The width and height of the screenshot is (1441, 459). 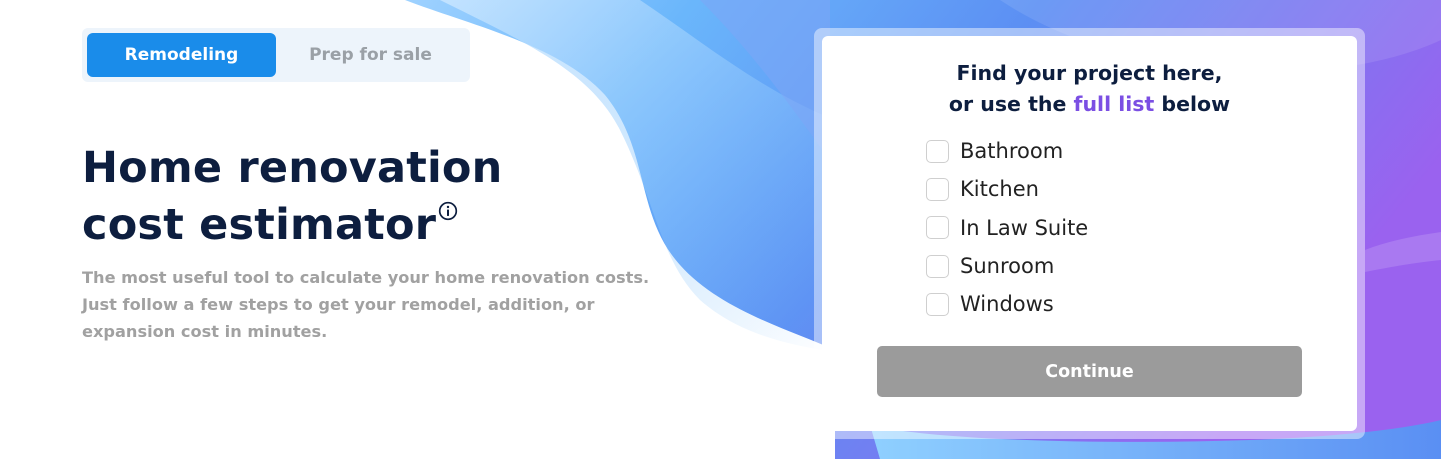 I want to click on page-title-line-2-wrap: cost estimator, so click(x=292, y=225).